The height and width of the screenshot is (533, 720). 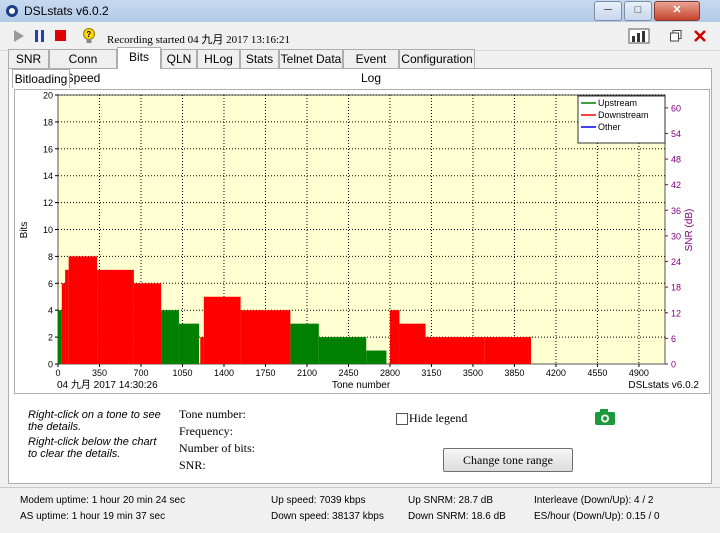 I want to click on chart-date-label: 04 九月 2017 14:30:26, so click(x=107, y=385).